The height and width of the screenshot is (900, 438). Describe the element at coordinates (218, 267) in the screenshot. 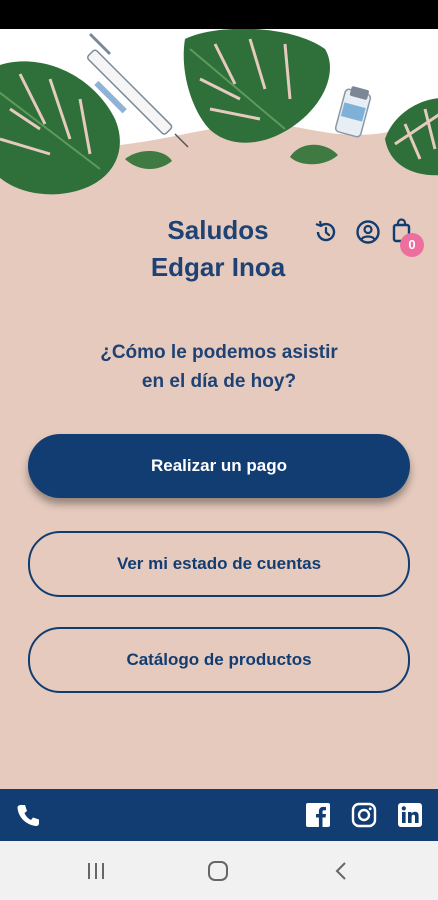

I see `greeting-user-name: Edgar Inoa` at that location.